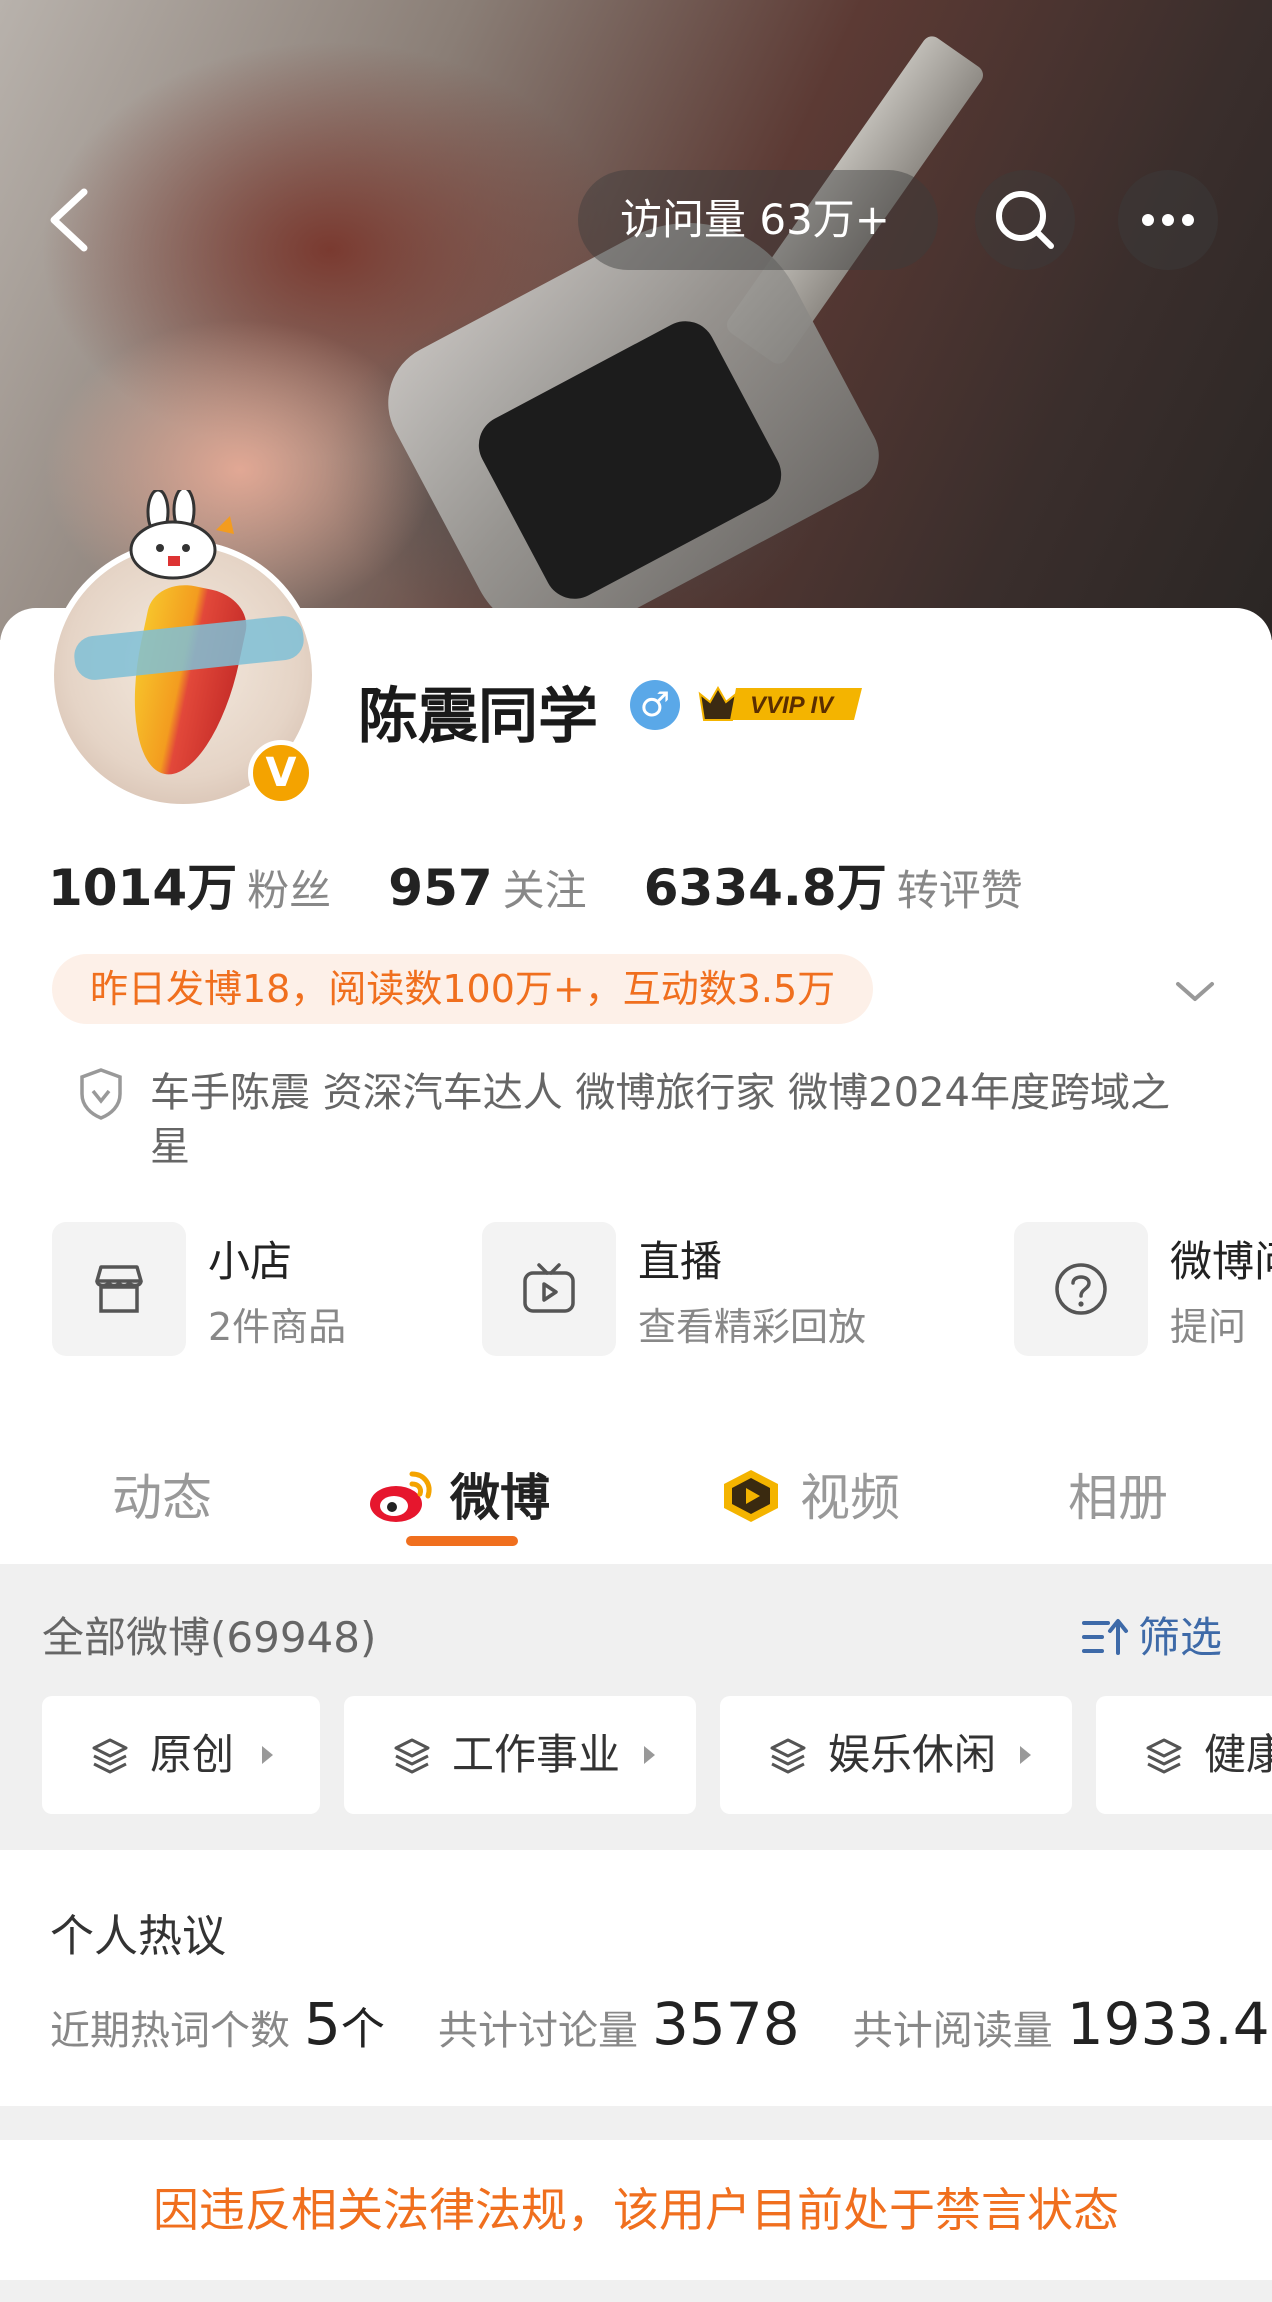 The width and height of the screenshot is (1272, 2302). Describe the element at coordinates (162, 1498) in the screenshot. I see `tab-label: 动态` at that location.